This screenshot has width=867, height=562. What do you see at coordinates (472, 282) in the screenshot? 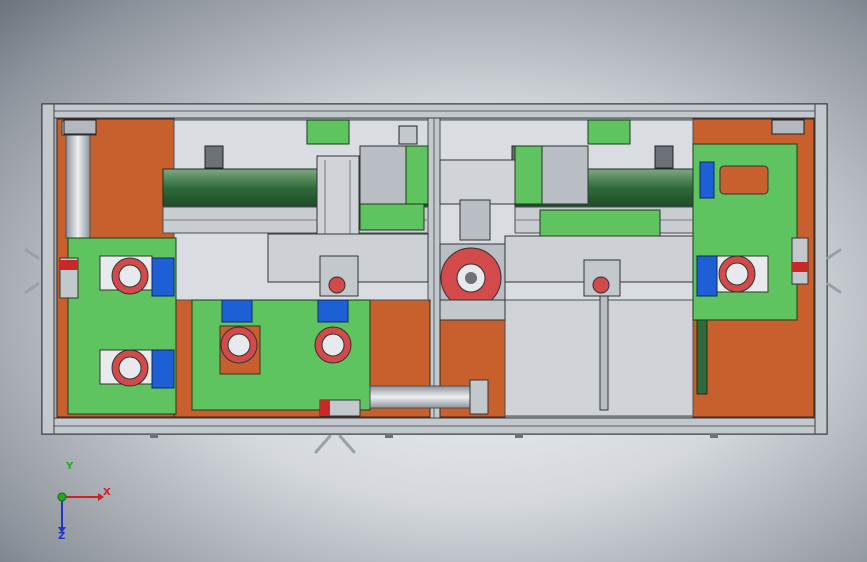
I see `rotary-unit` at bounding box center [472, 282].